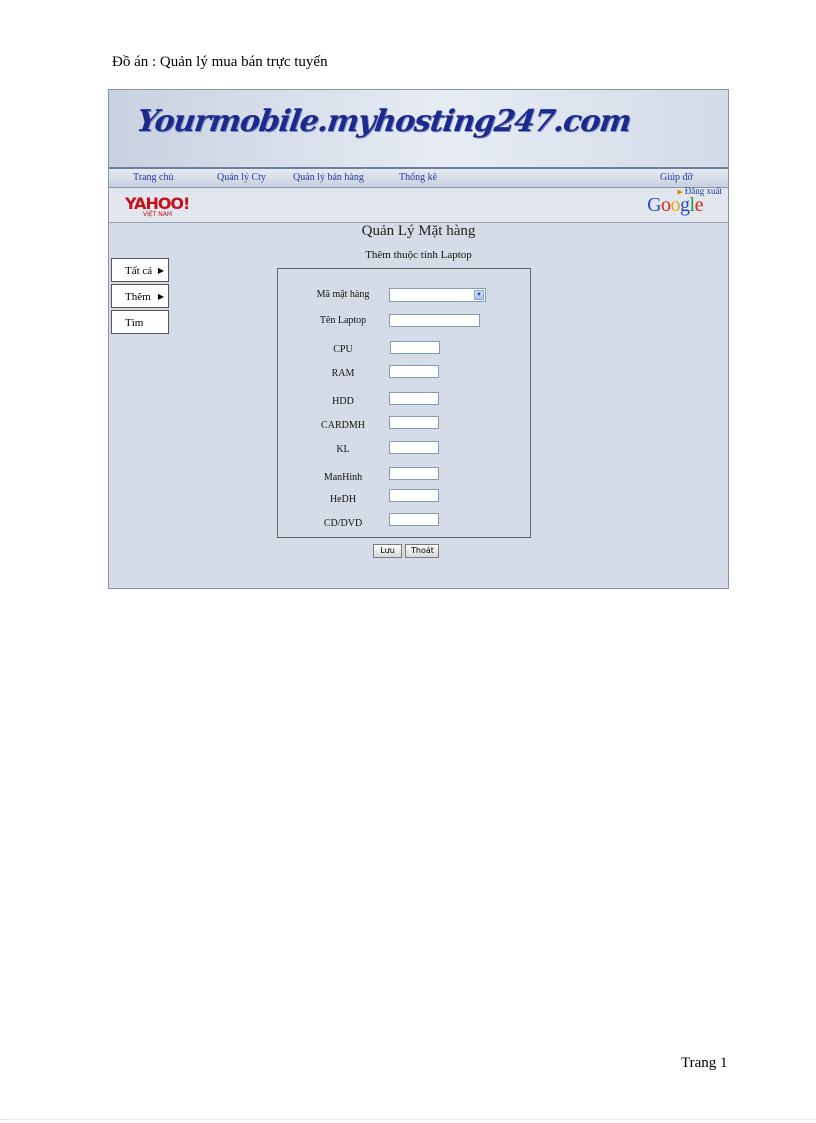  Describe the element at coordinates (414, 473) in the screenshot. I see `screen-input` at that location.